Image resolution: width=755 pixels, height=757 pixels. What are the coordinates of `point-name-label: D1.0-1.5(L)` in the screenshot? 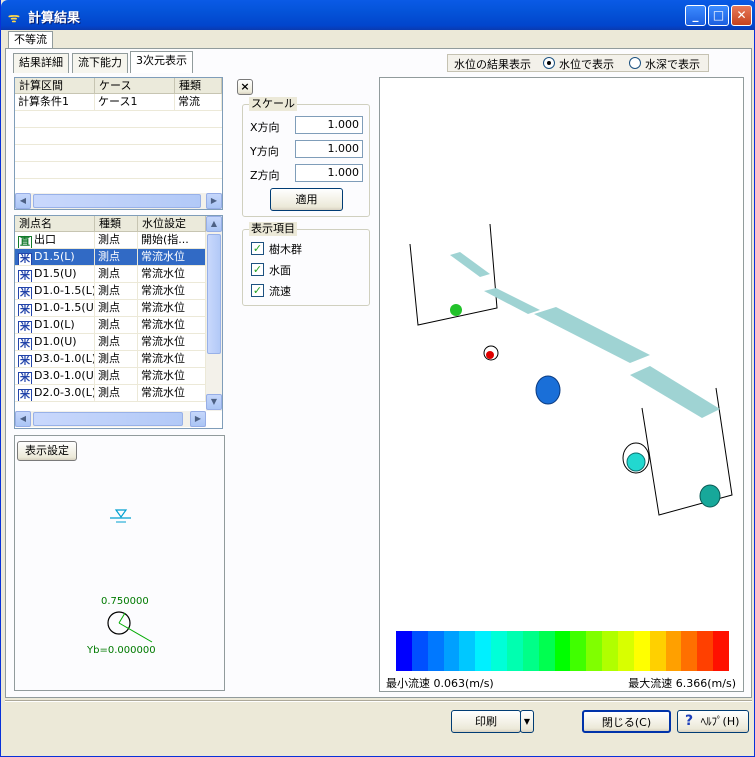 It's located at (64, 290).